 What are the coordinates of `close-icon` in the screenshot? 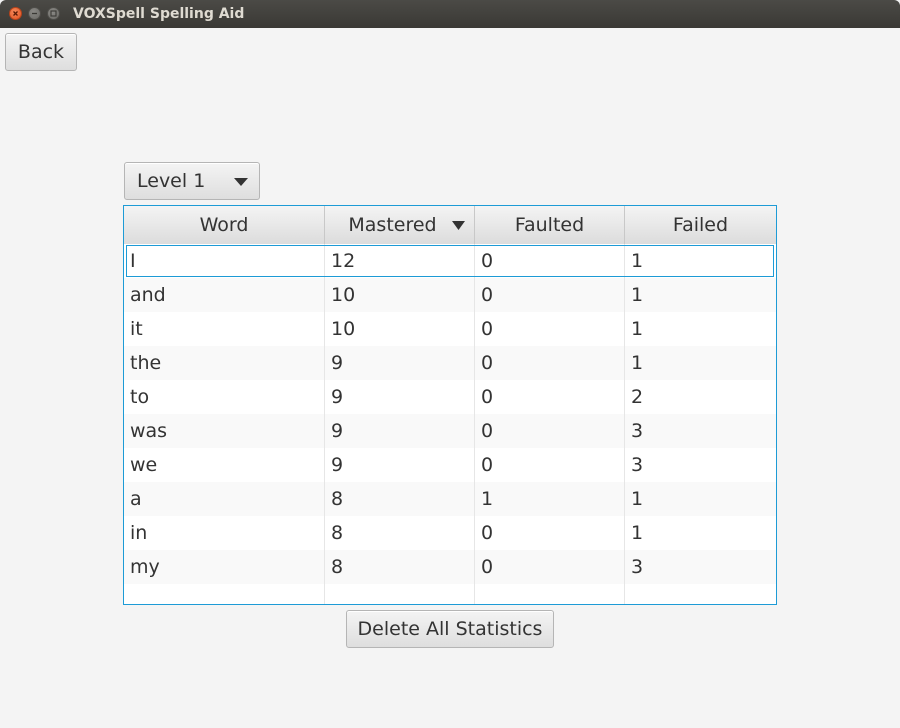 It's located at (15, 13).